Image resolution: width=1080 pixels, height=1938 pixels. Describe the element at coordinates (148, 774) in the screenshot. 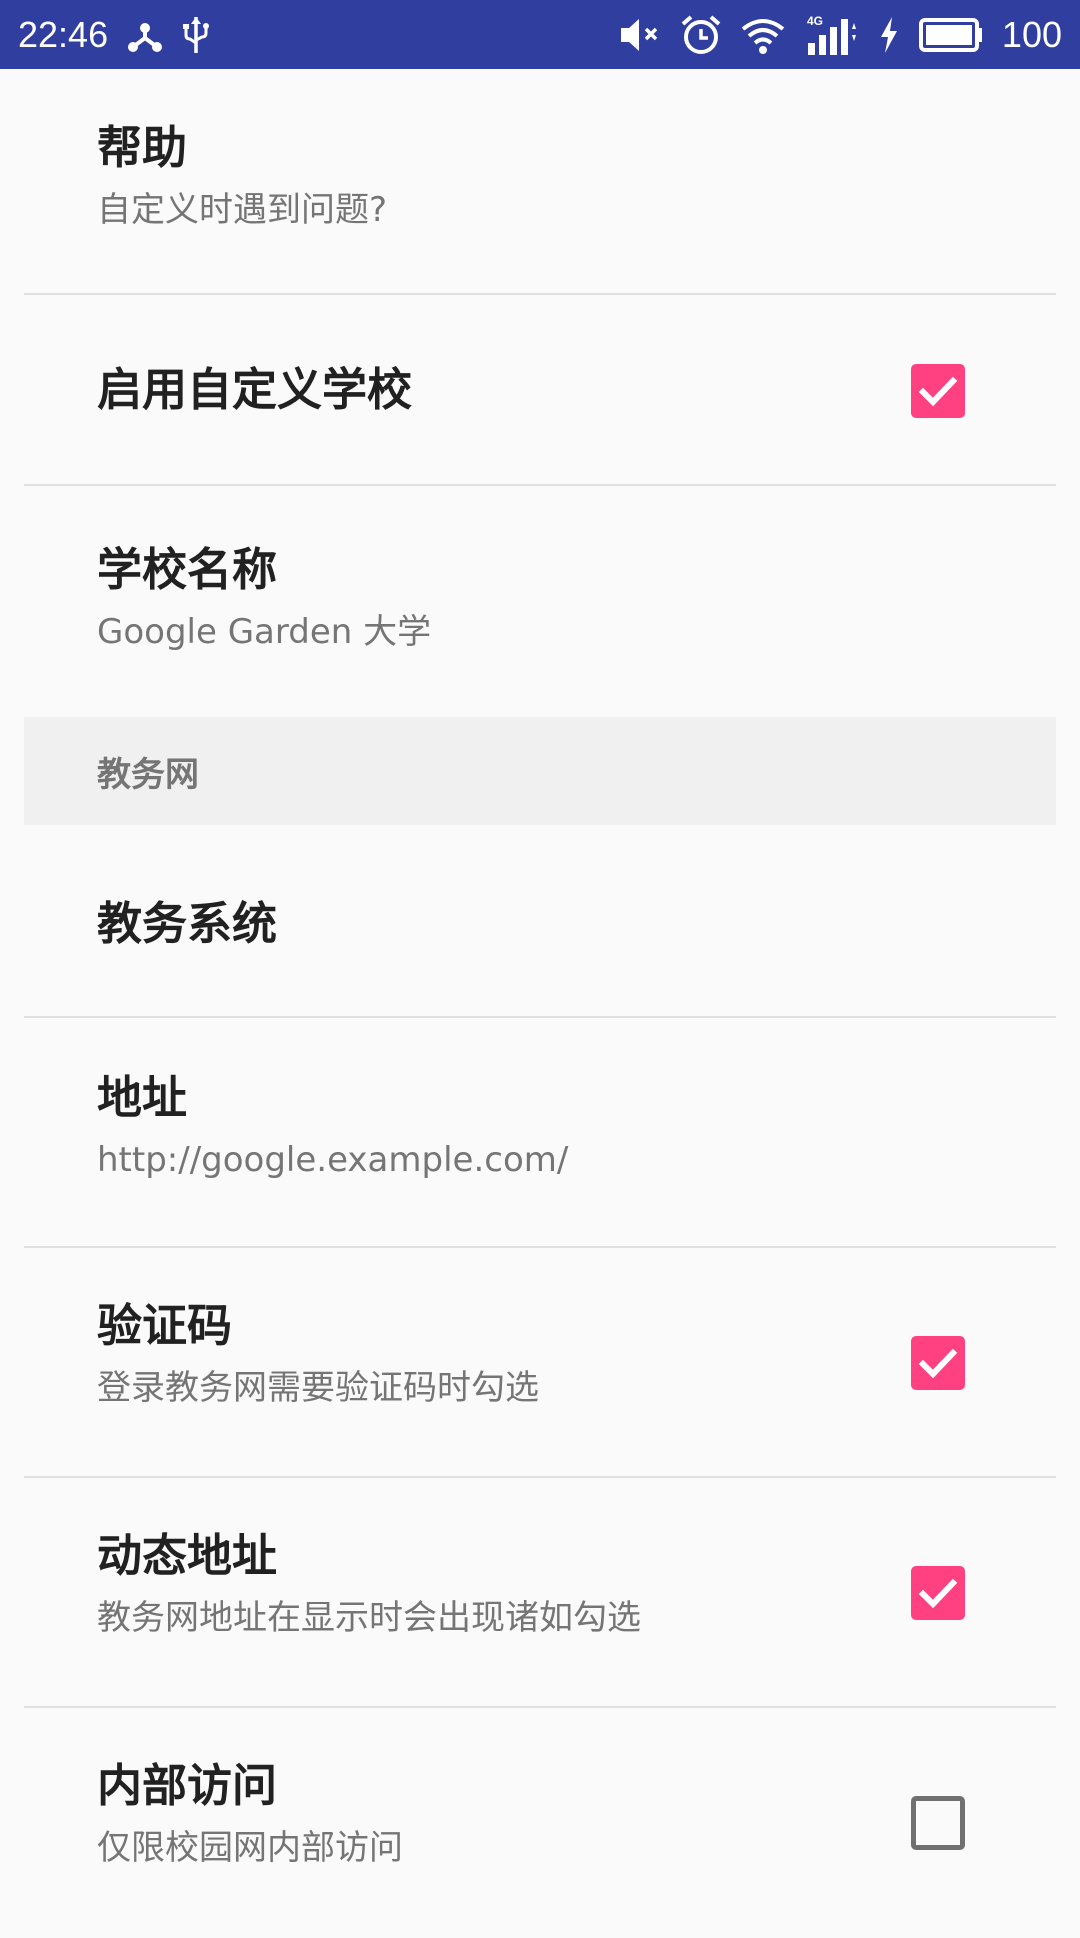

I see `category-title: 教务网` at that location.